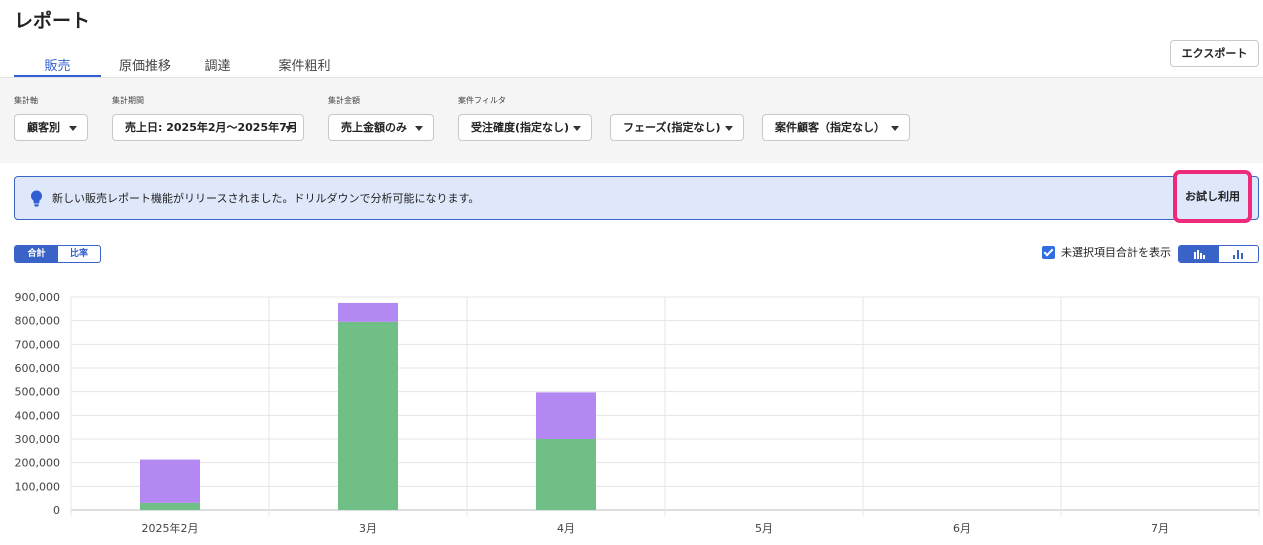  I want to click on y-tick-label: 700,000, so click(38, 344).